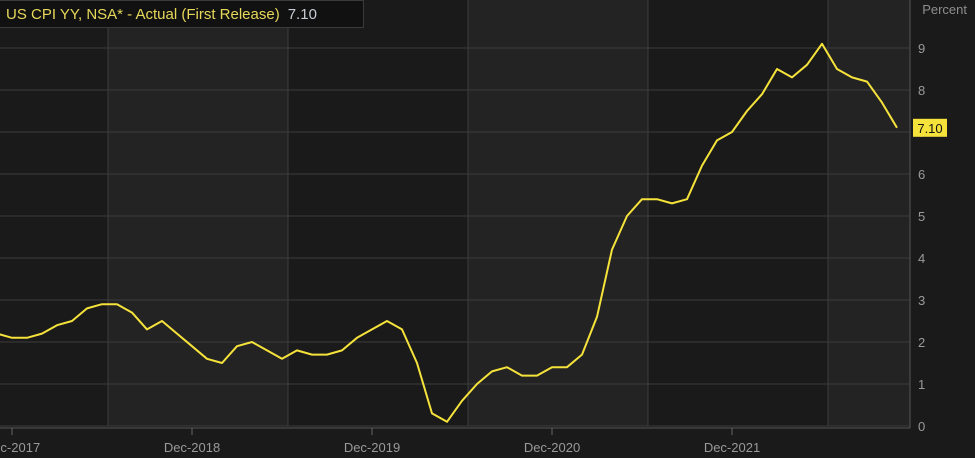 The image size is (975, 458). Describe the element at coordinates (921, 258) in the screenshot. I see `y-tick-label: 4` at that location.